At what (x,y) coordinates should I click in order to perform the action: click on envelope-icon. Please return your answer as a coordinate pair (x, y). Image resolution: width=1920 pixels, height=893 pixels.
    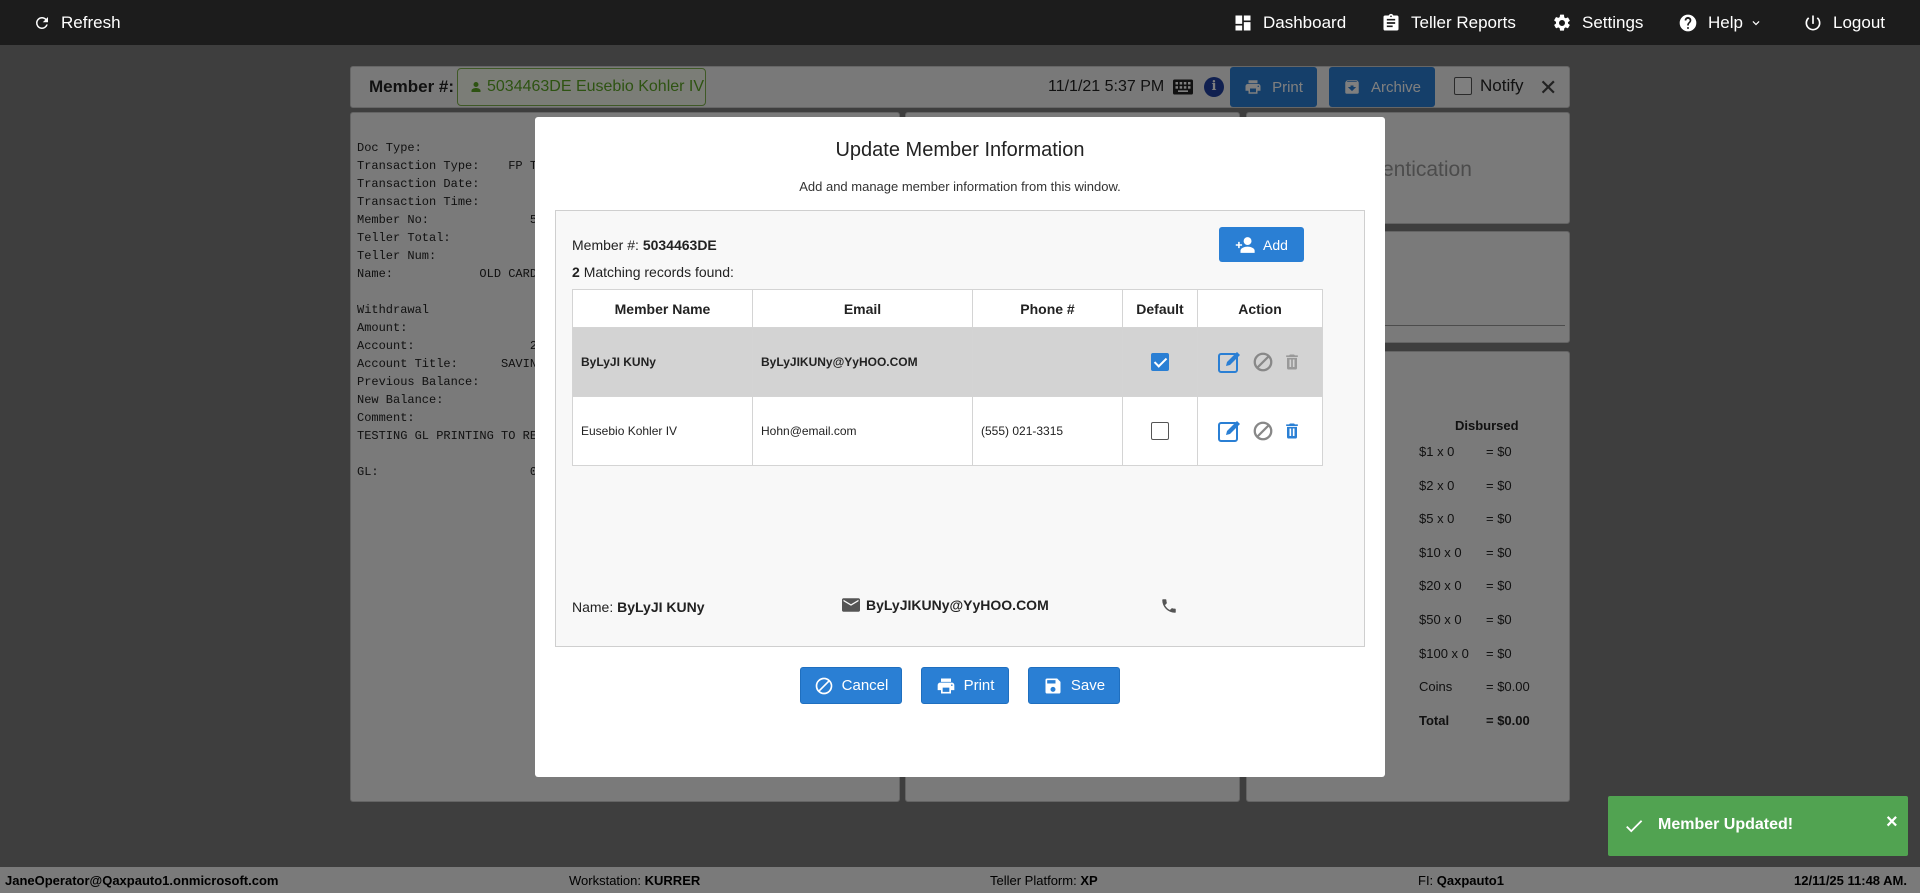
    Looking at the image, I should click on (851, 605).